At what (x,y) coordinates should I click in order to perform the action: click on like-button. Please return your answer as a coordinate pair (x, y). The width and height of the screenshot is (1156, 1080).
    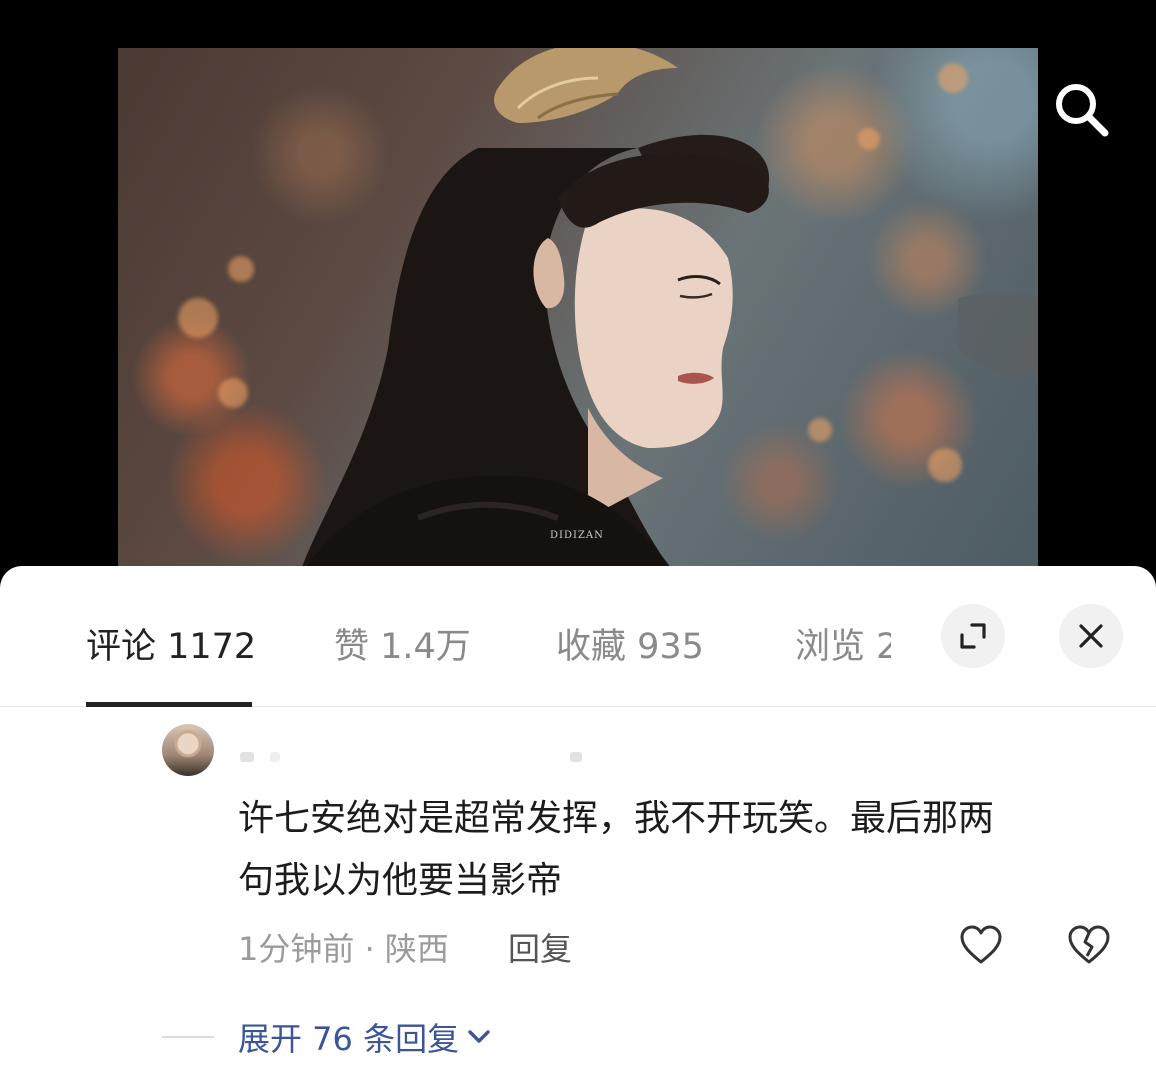
    Looking at the image, I should click on (981, 945).